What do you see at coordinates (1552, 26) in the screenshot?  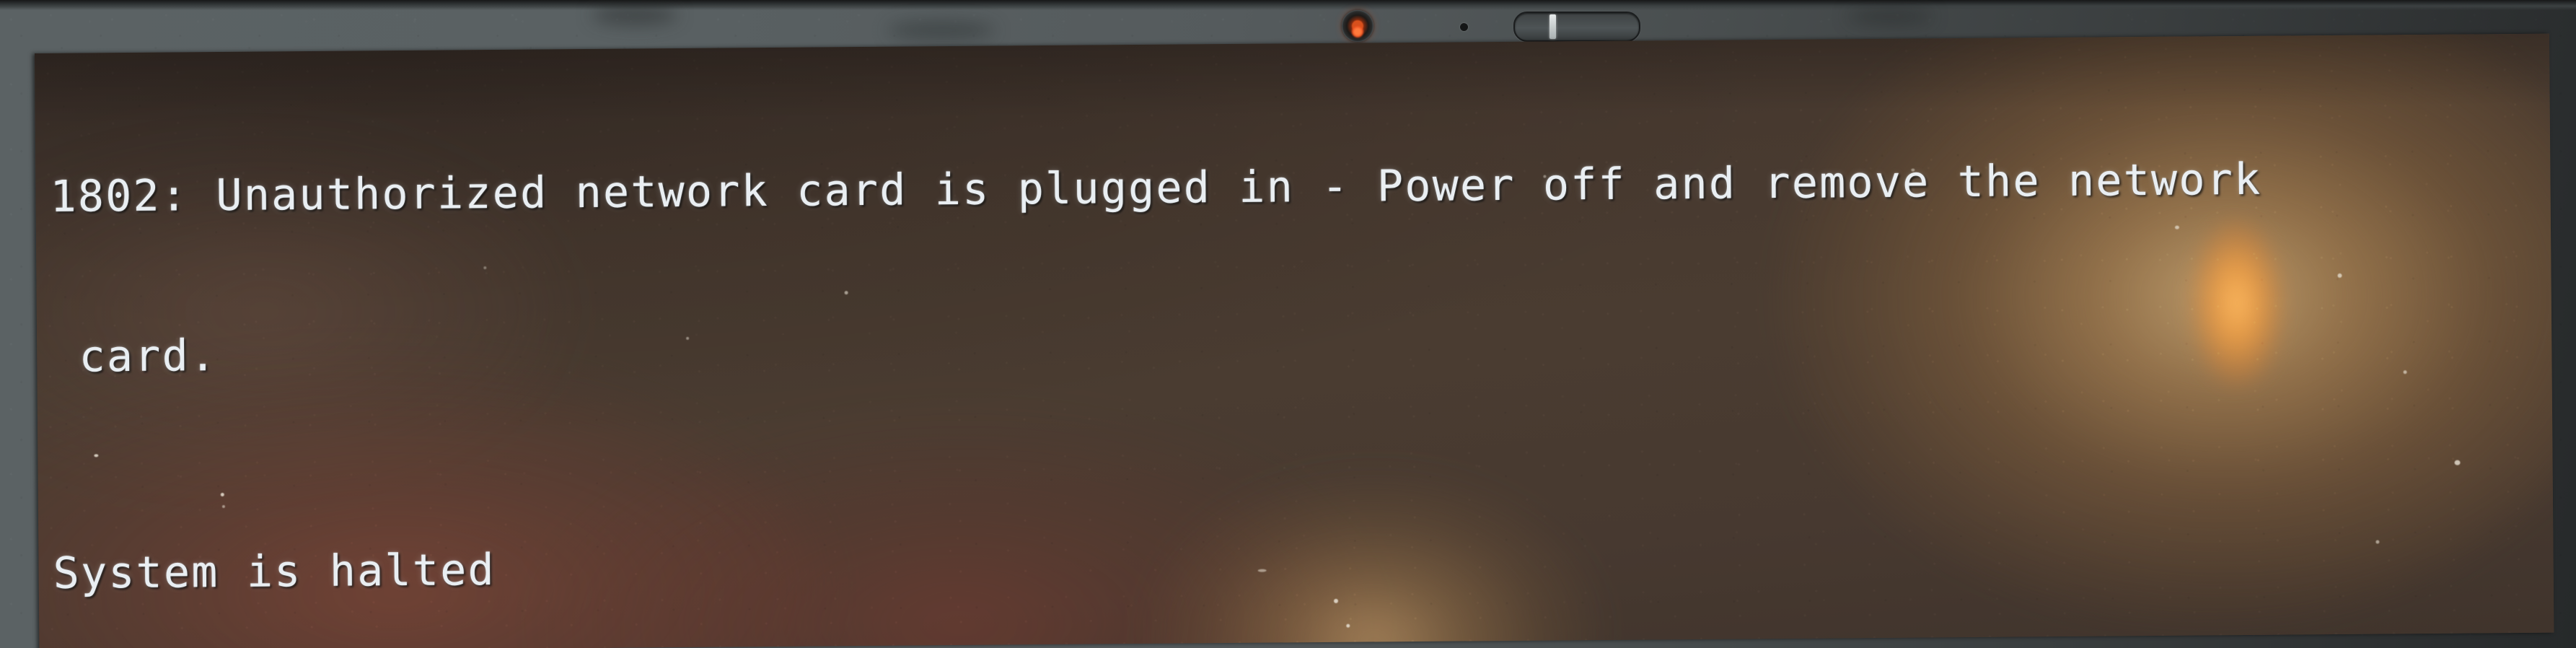 I see `privacy-shutter-handle` at bounding box center [1552, 26].